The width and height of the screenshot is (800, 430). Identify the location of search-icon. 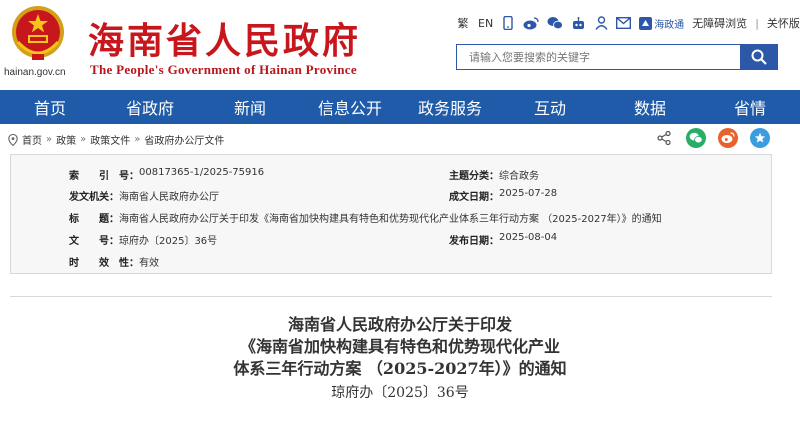
(759, 57).